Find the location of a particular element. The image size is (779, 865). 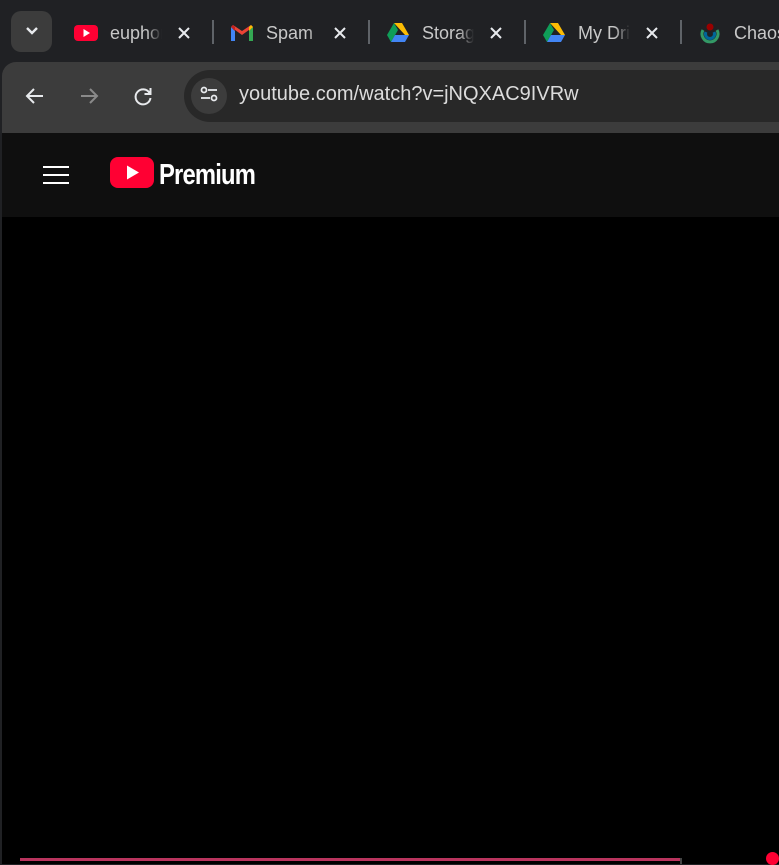

tab-gmail: Spam is located at coordinates (296, 33).